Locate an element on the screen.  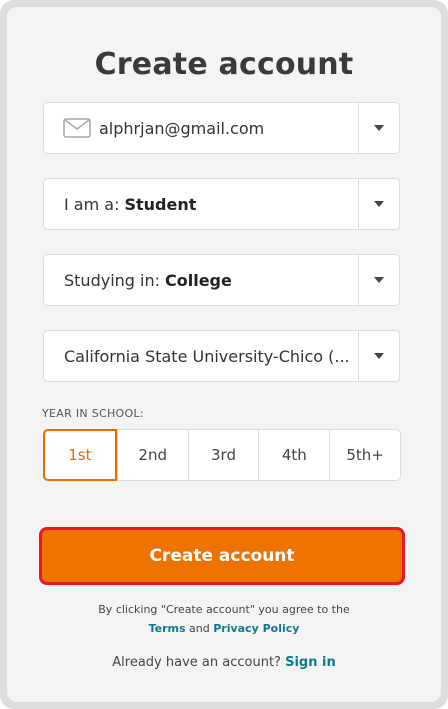
year-option-3rd: 3rd is located at coordinates (223, 455).